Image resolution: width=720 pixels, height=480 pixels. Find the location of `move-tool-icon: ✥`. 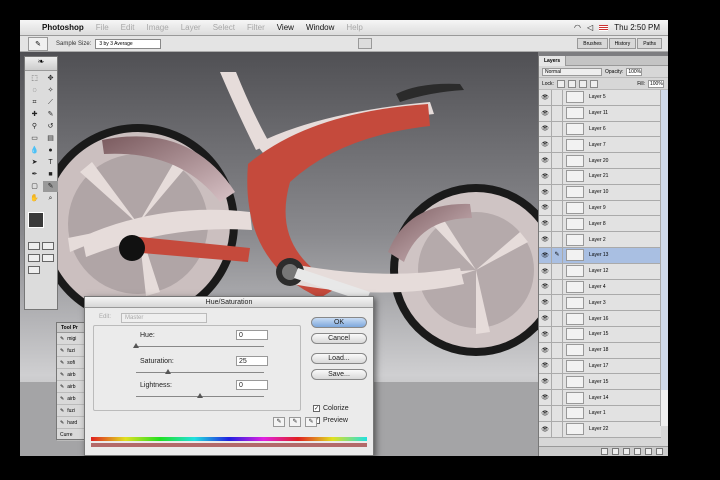

move-tool-icon: ✥ is located at coordinates (50, 78).